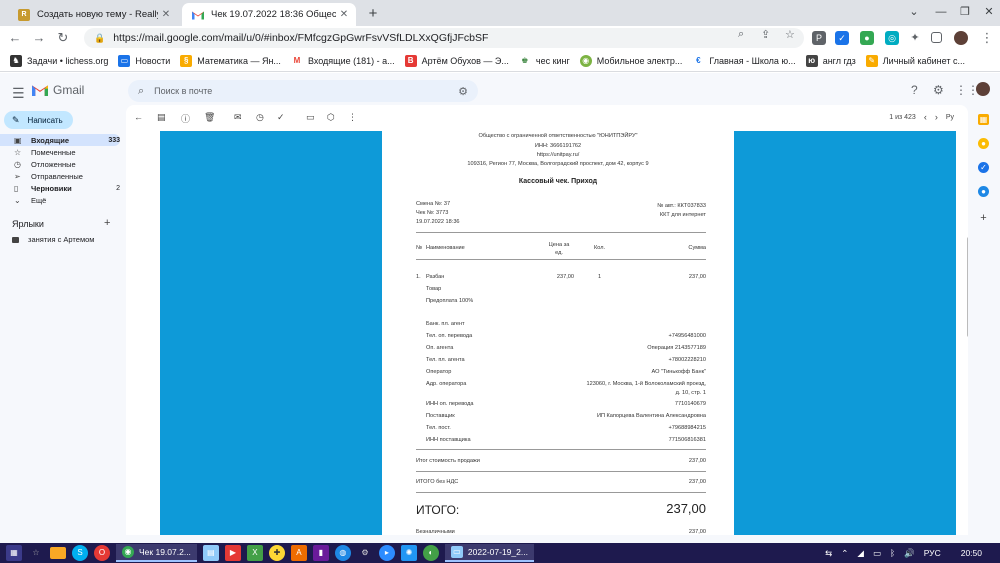 This screenshot has width=1000, height=563. What do you see at coordinates (138, 117) in the screenshot?
I see `back-to-inbox-icon: ←` at bounding box center [138, 117].